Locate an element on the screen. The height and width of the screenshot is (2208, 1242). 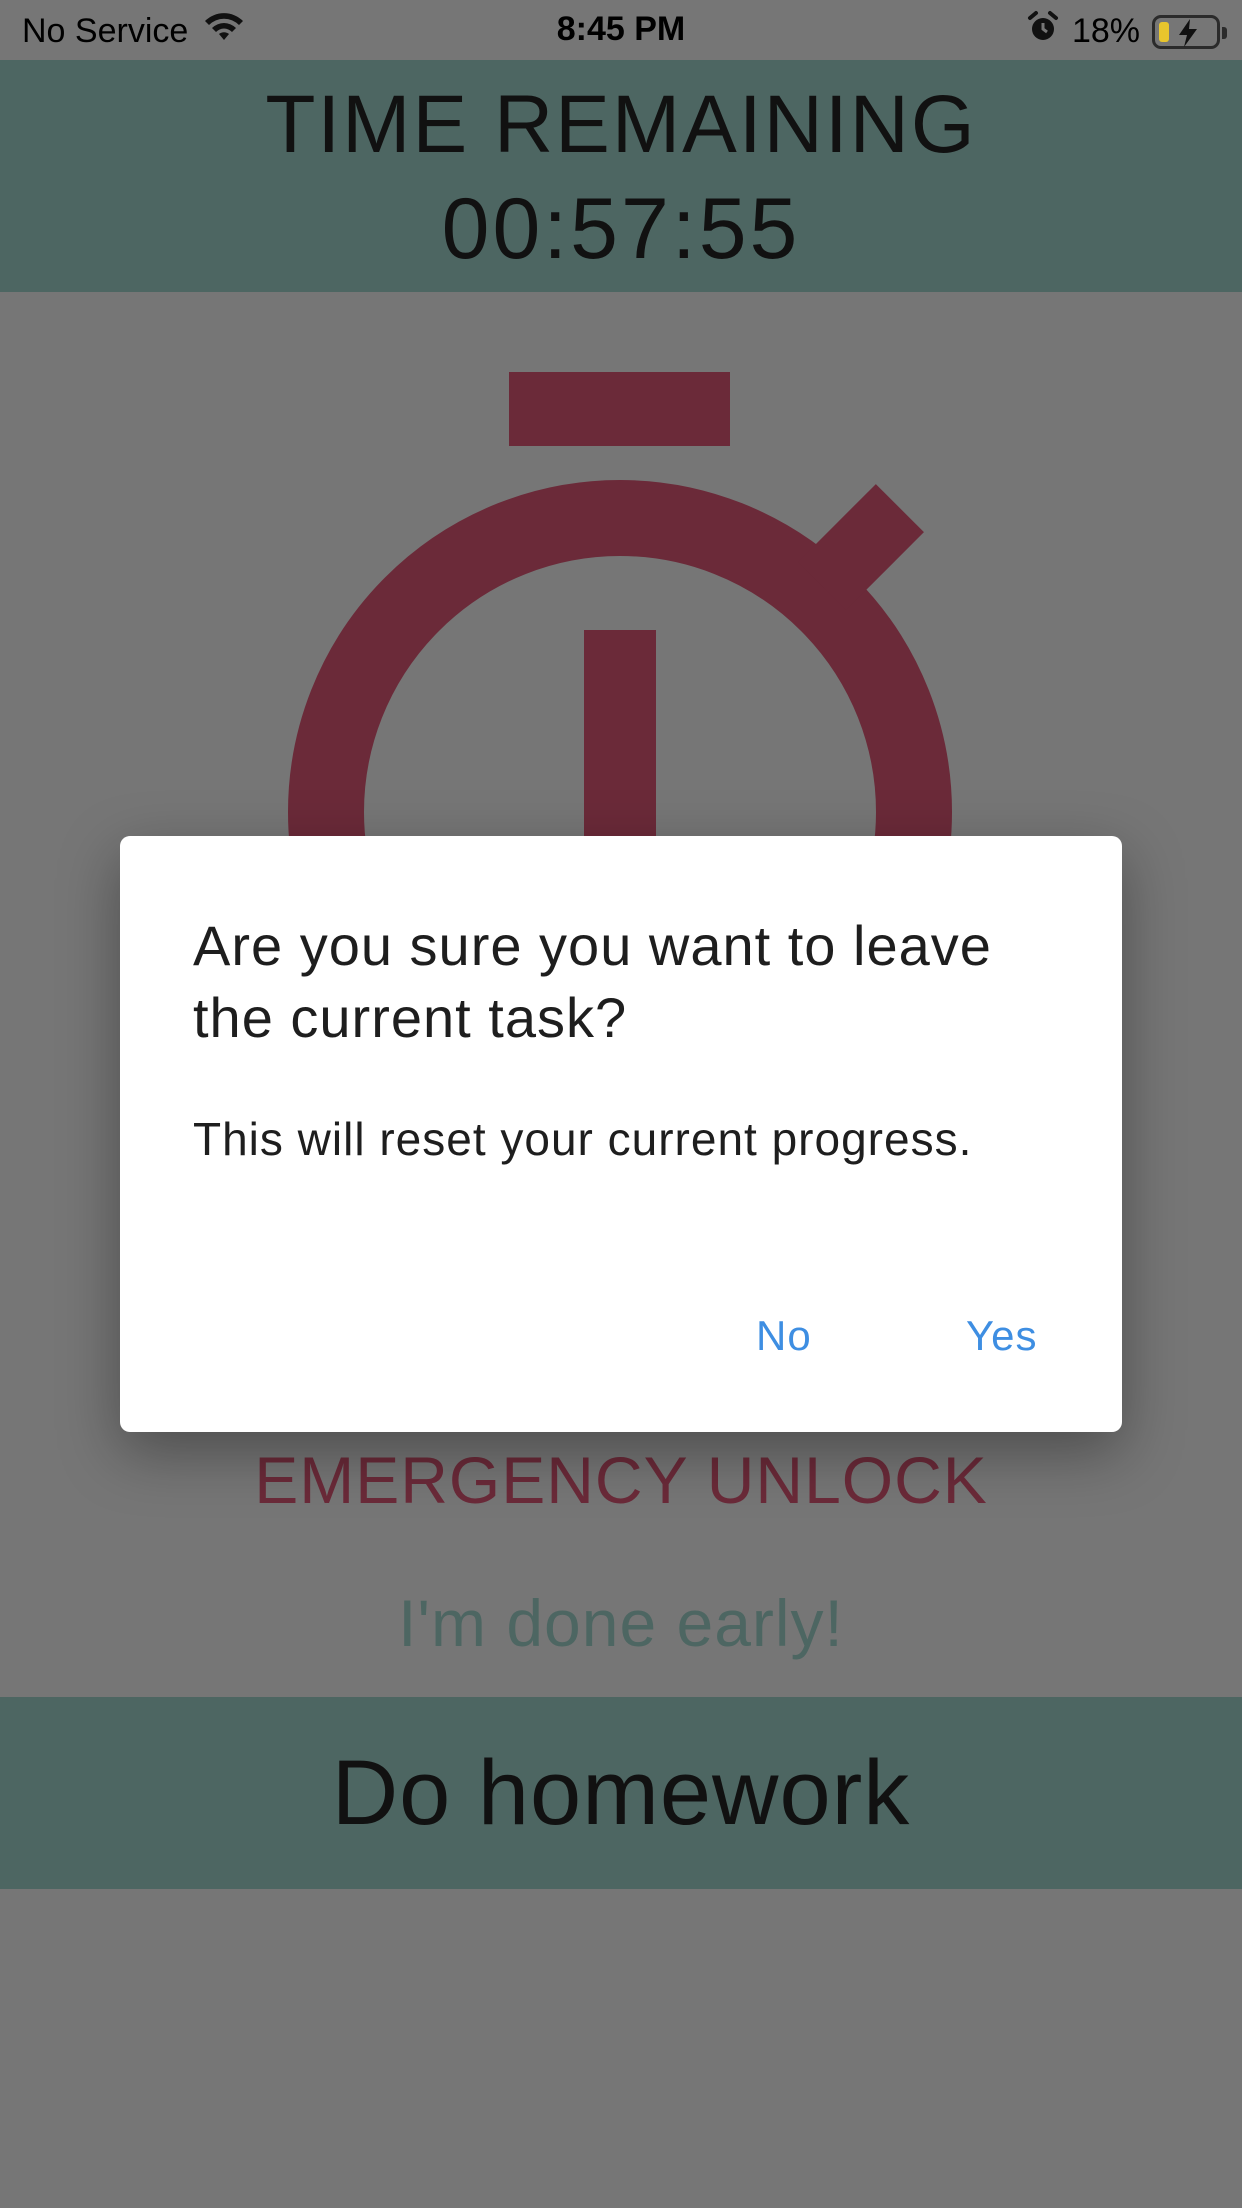
no-button: No is located at coordinates (784, 1336).